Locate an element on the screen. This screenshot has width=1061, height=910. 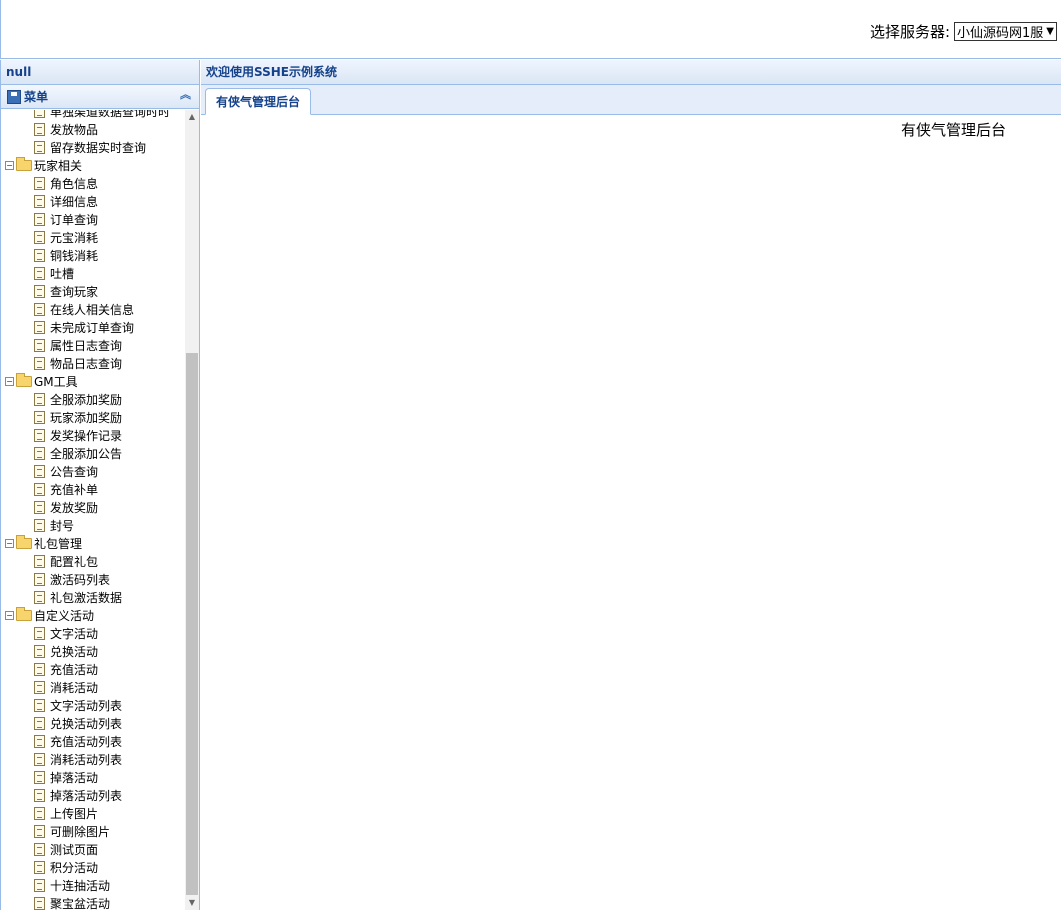
tree-item: 充值活动列表 is located at coordinates (93, 741).